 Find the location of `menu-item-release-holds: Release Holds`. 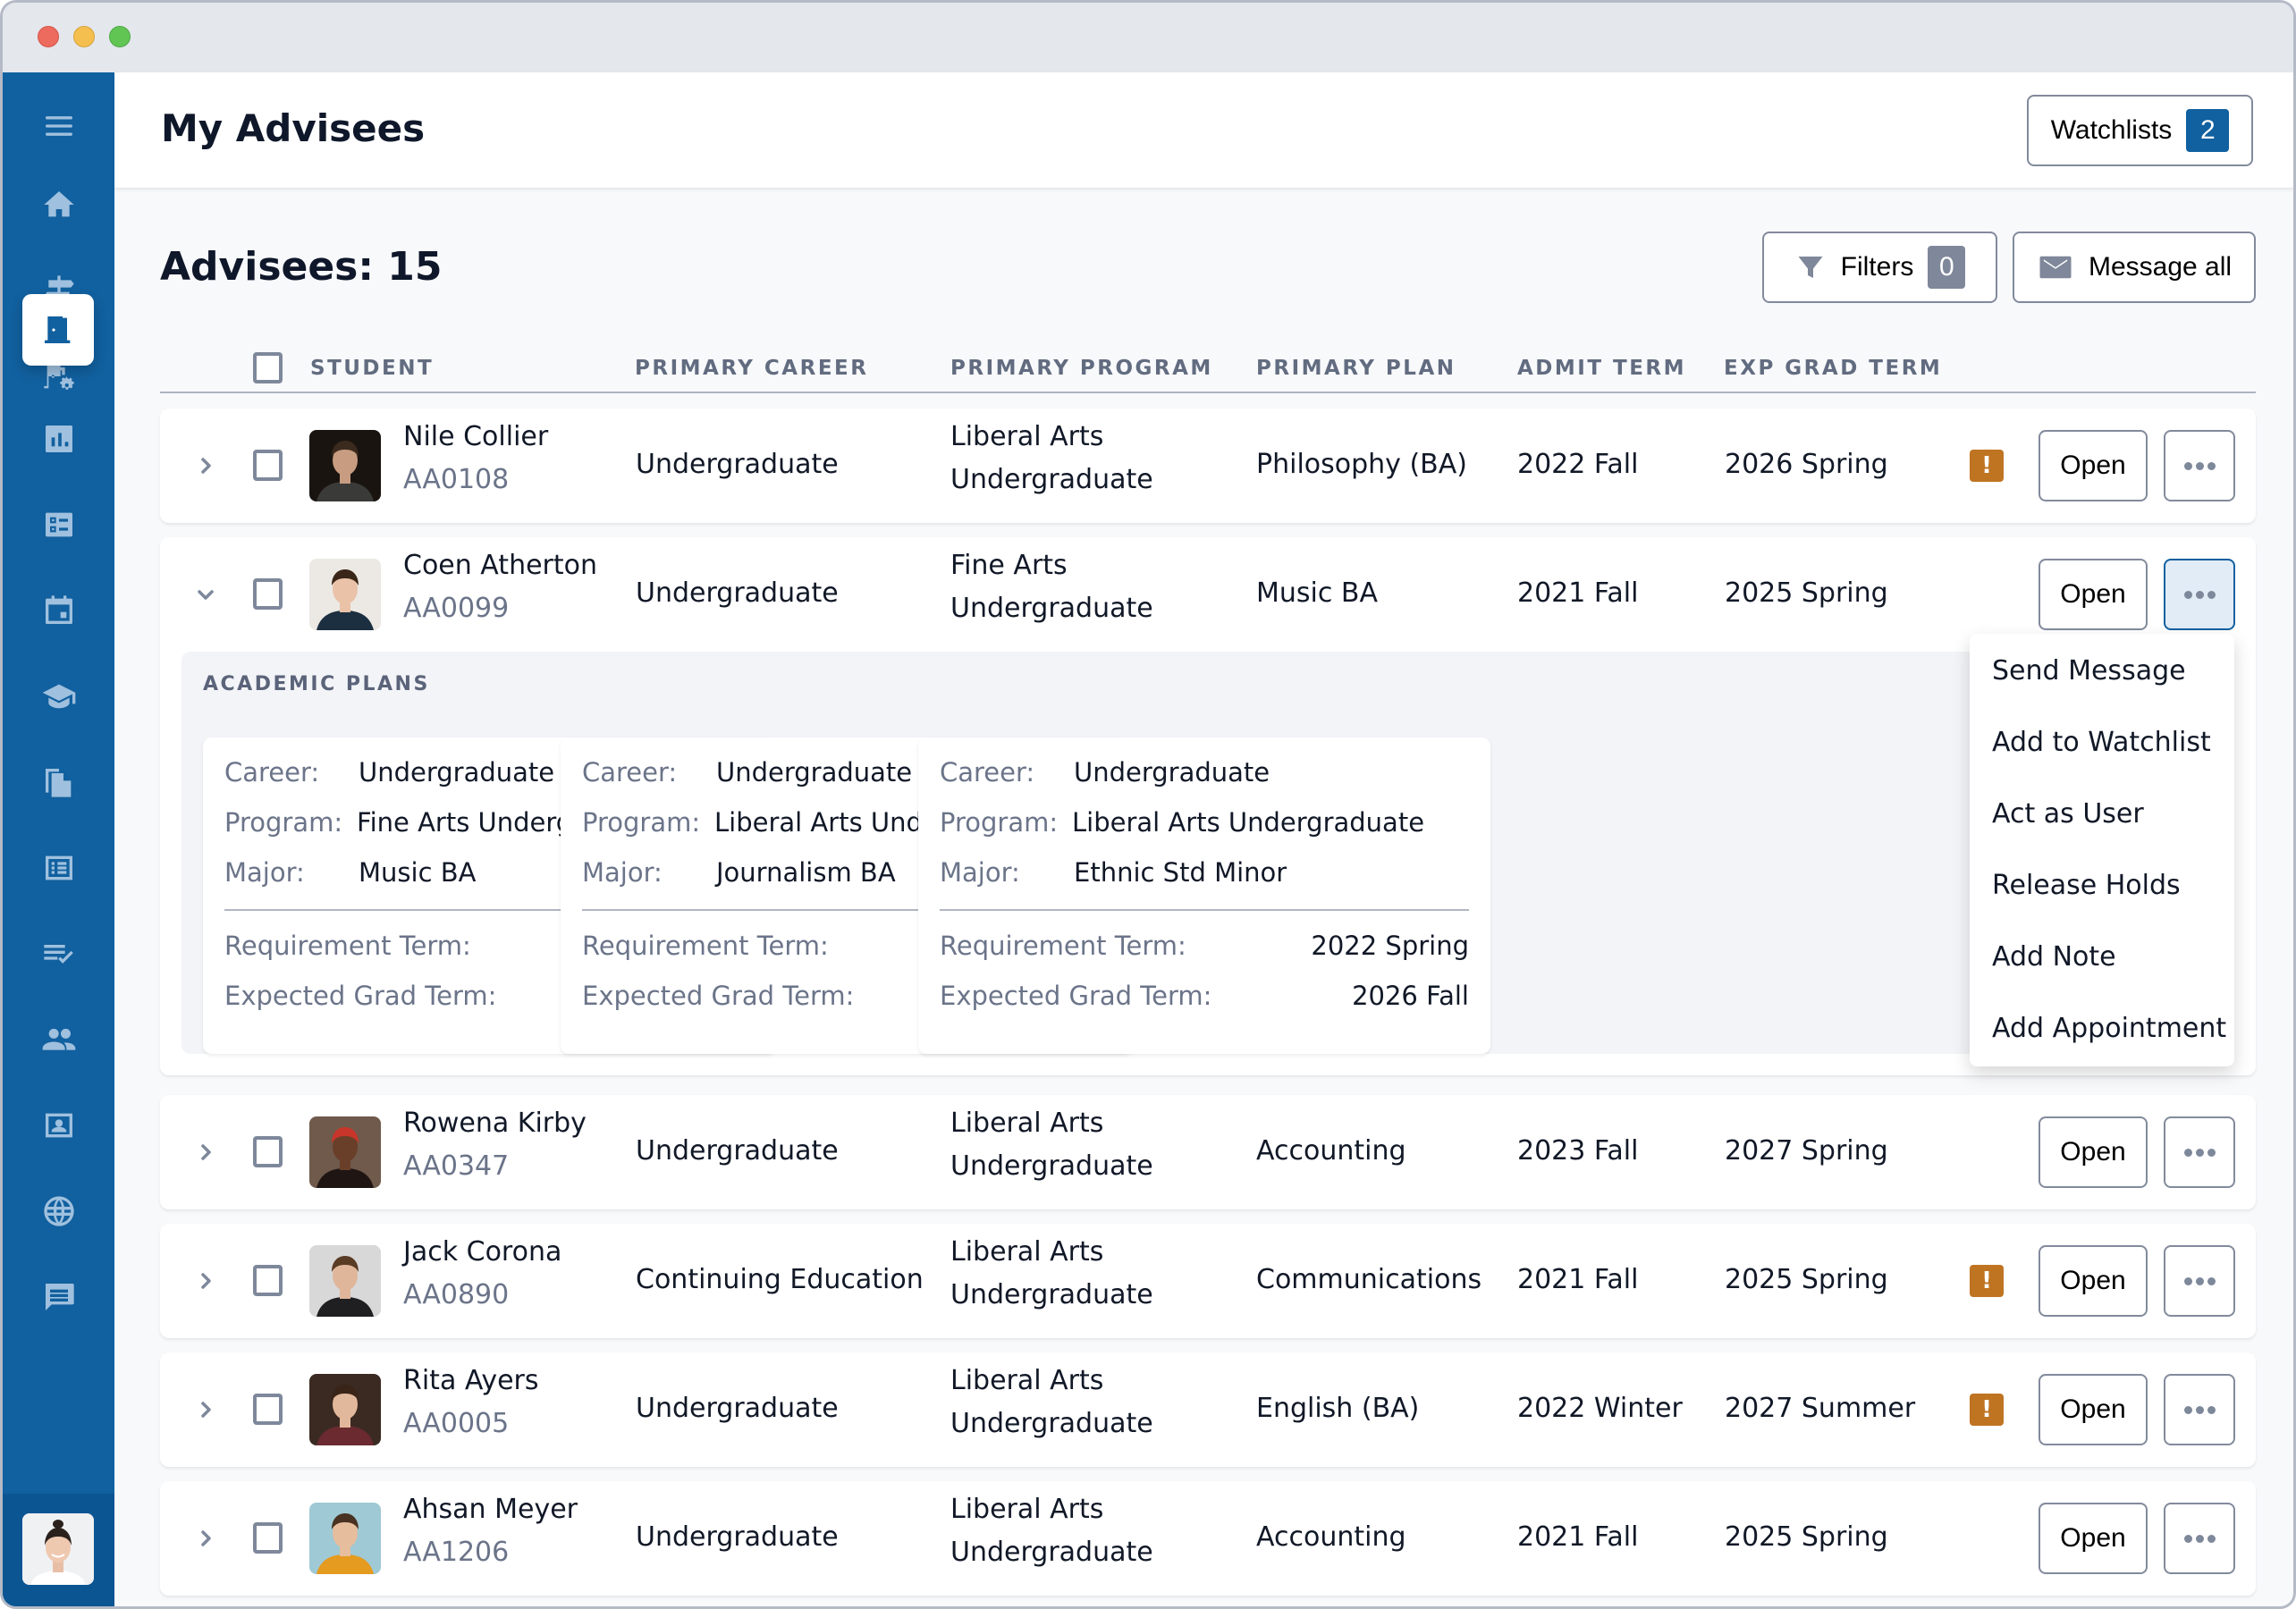

menu-item-release-holds: Release Holds is located at coordinates (2086, 885).